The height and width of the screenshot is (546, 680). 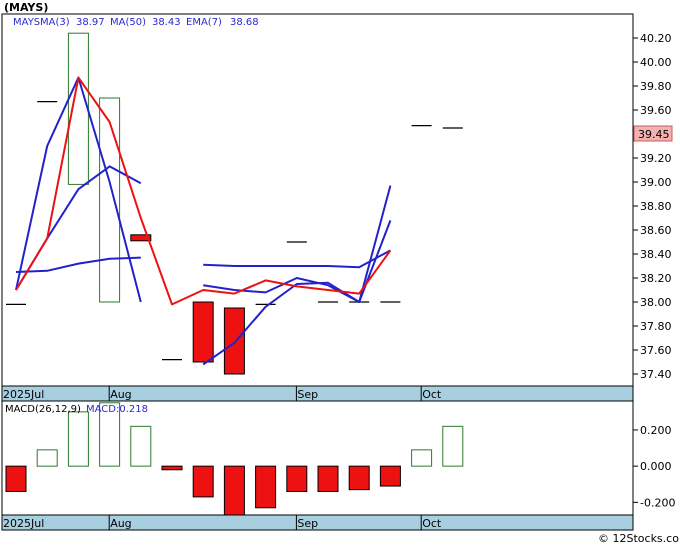 What do you see at coordinates (656, 350) in the screenshot?
I see `price-y-tick-label: 37.60` at bounding box center [656, 350].